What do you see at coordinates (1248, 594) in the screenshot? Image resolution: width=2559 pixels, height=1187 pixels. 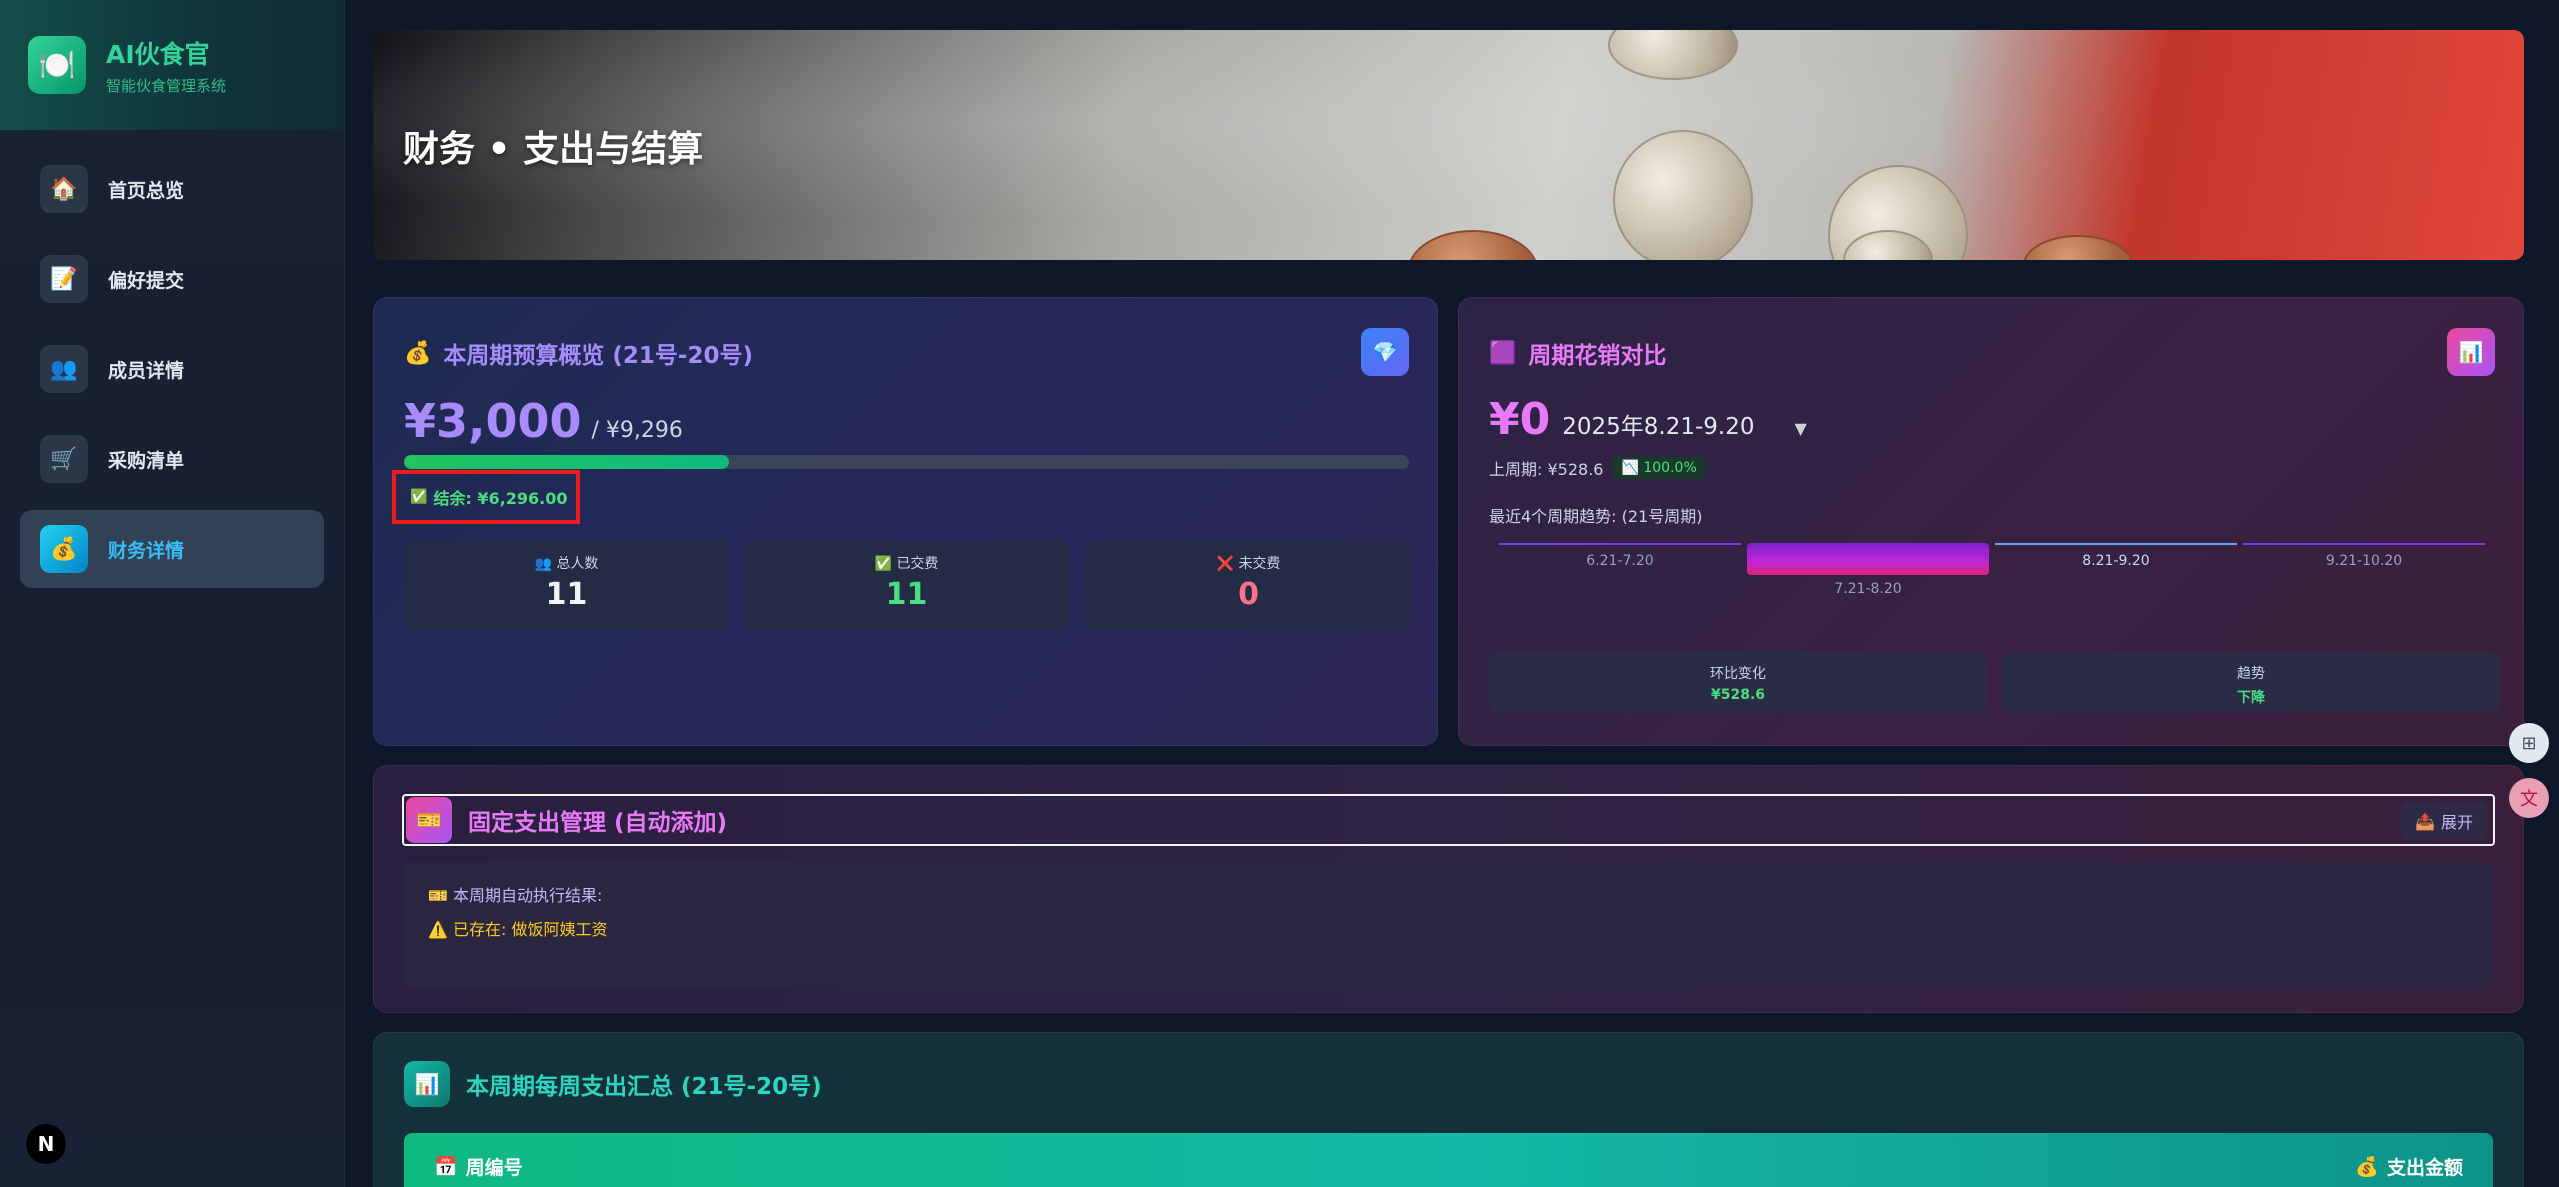 I see `stat-value: 0` at bounding box center [1248, 594].